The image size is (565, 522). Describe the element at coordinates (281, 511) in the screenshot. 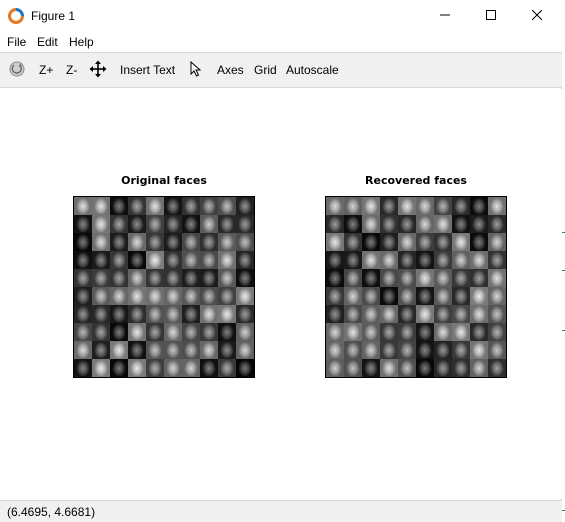

I see `status-bar: (6.4695, 4.6681)` at that location.